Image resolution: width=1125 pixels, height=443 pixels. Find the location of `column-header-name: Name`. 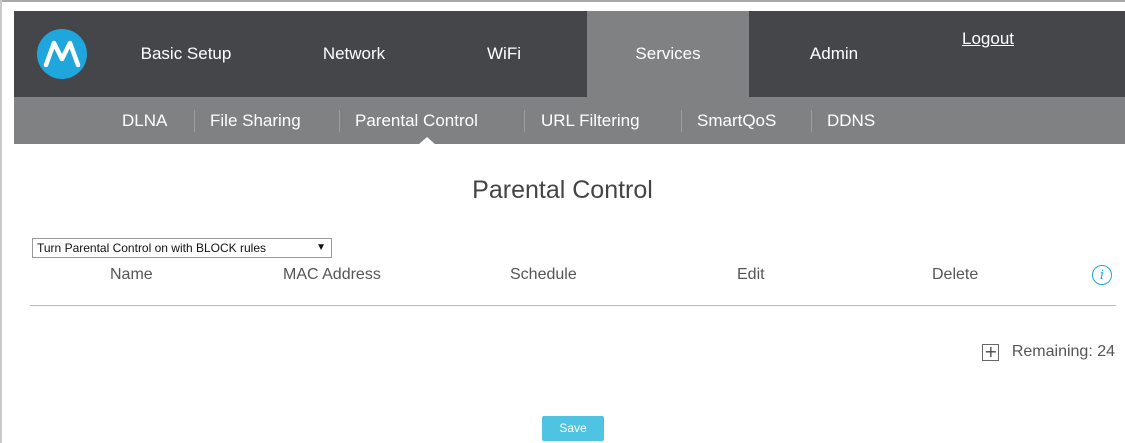

column-header-name: Name is located at coordinates (131, 274).